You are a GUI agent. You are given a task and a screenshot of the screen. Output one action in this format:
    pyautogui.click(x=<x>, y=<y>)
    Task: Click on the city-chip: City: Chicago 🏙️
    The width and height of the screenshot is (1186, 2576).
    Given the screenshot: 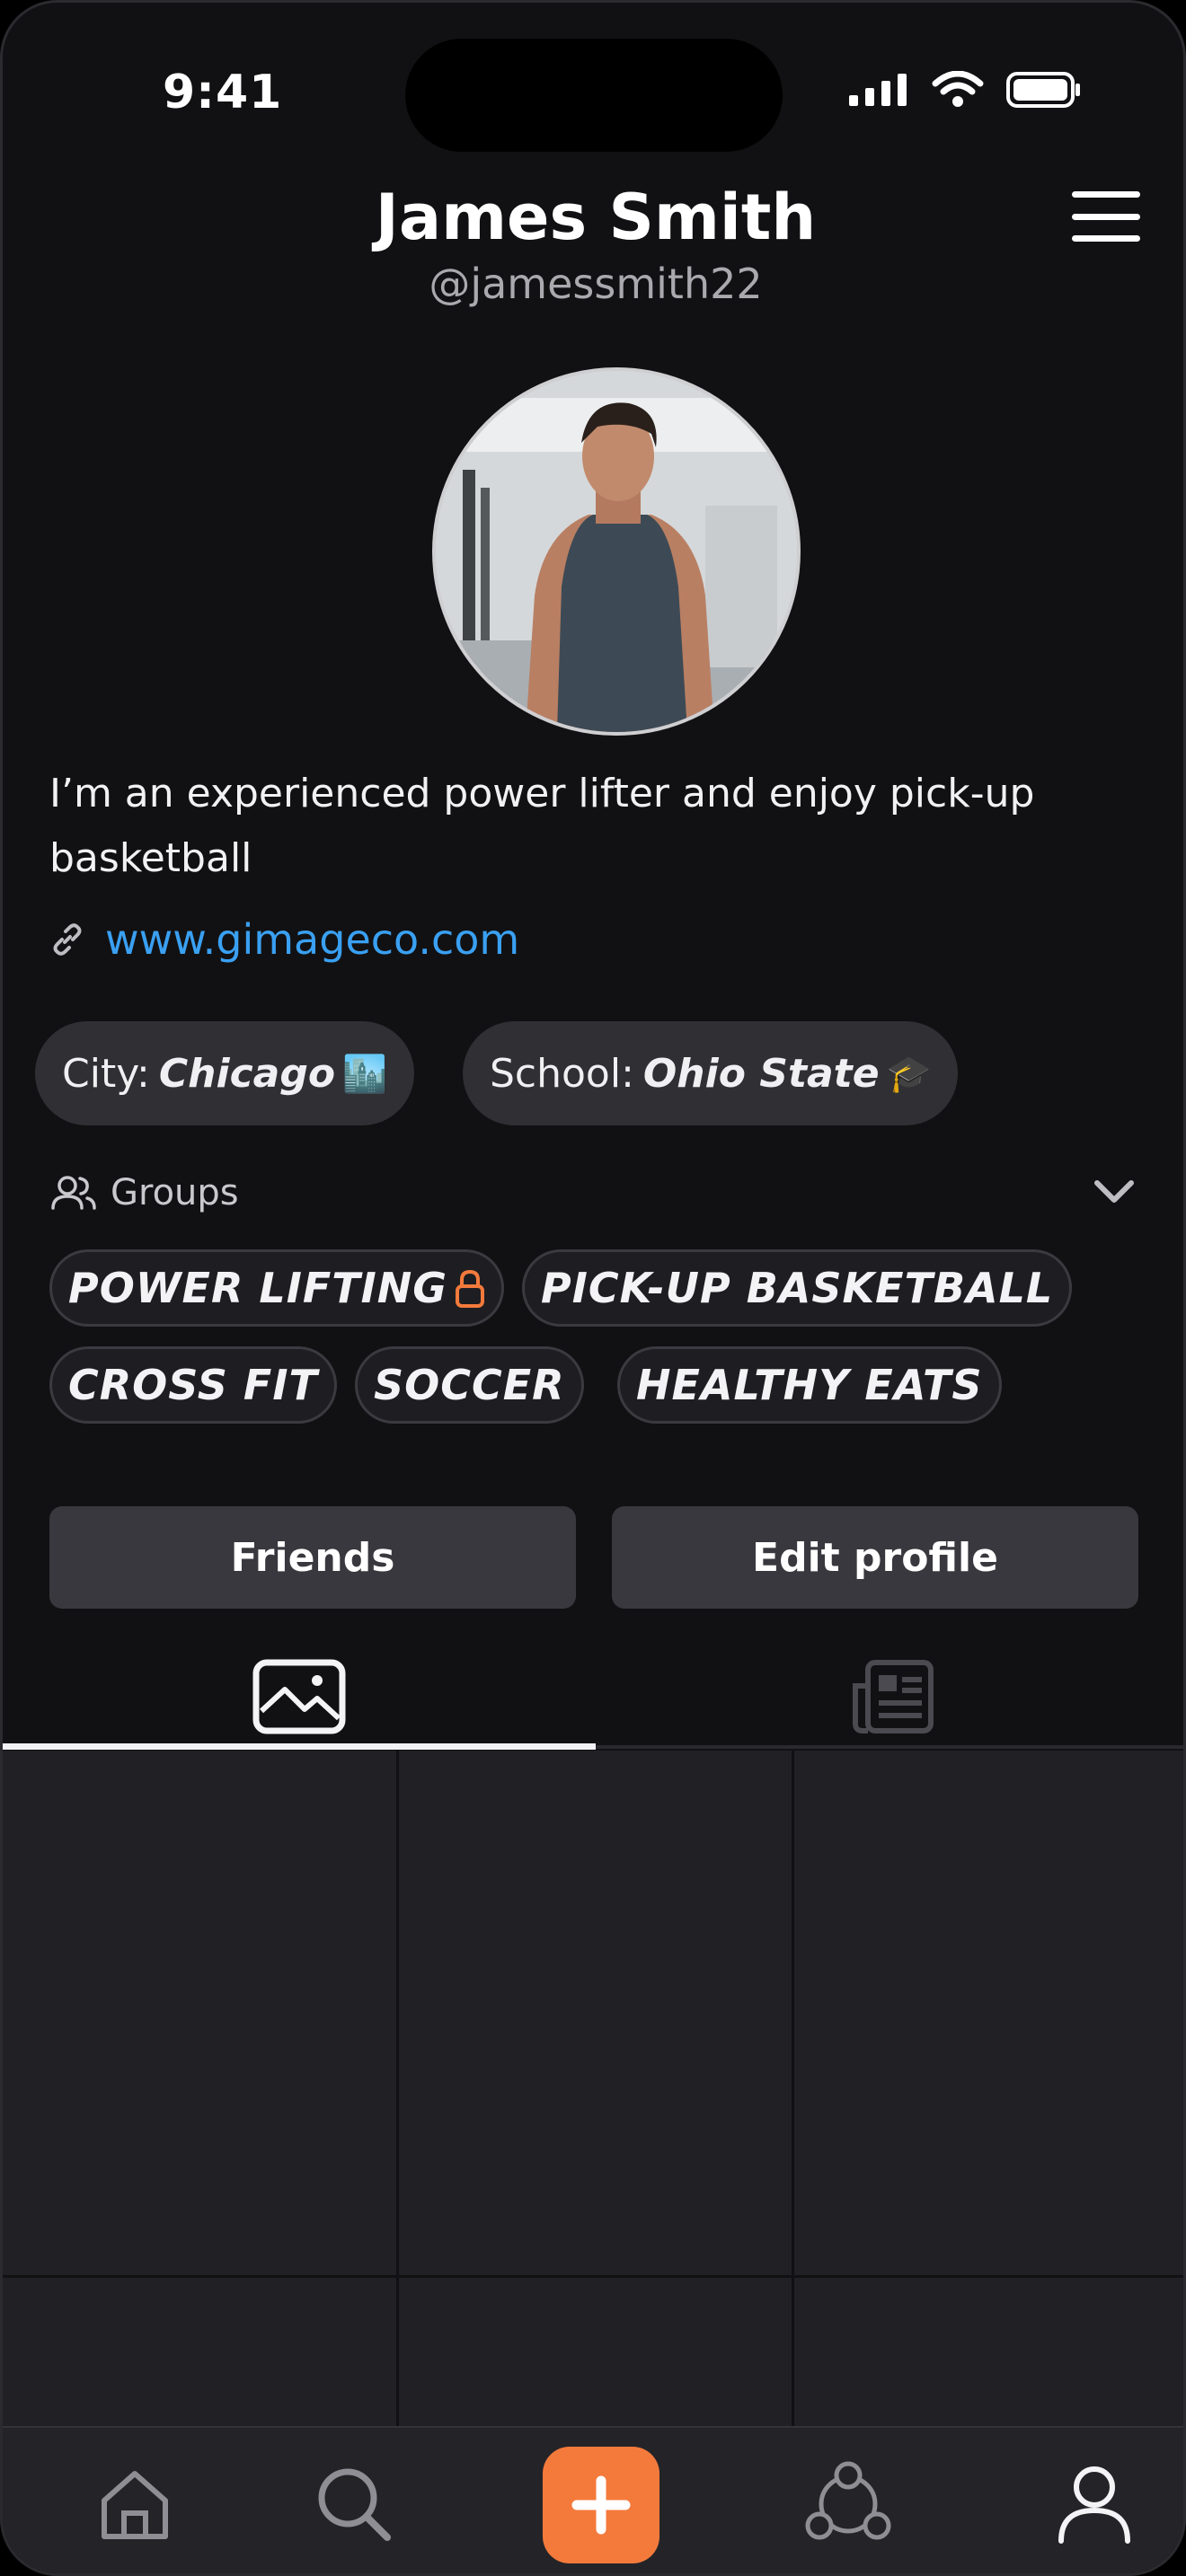 What is the action you would take?
    pyautogui.click(x=224, y=1073)
    